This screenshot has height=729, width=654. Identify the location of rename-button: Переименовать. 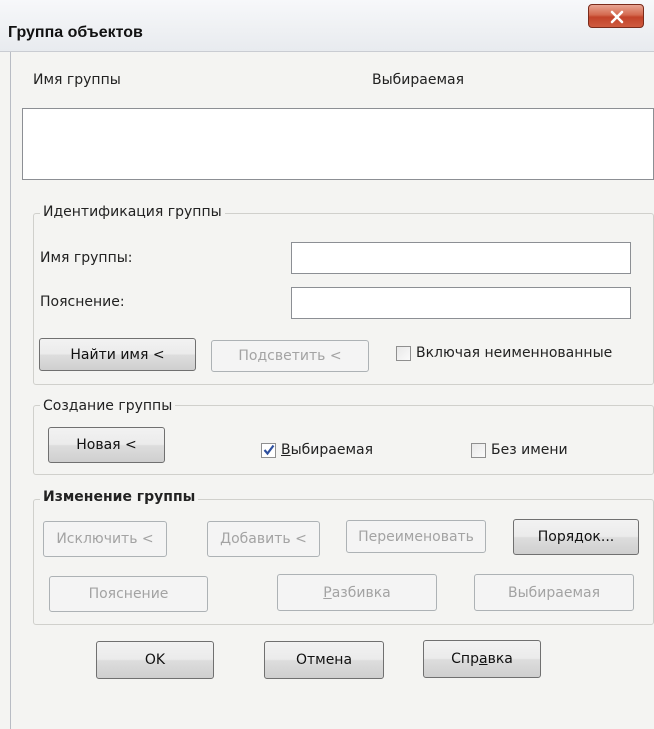
(416, 536).